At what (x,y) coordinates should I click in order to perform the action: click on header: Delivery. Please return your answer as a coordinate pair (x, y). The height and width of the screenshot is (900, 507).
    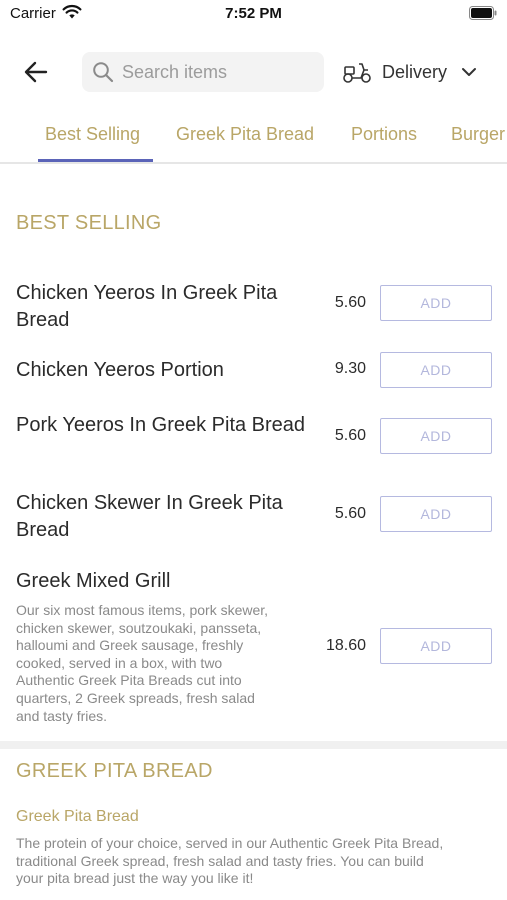
    Looking at the image, I should click on (253, 72).